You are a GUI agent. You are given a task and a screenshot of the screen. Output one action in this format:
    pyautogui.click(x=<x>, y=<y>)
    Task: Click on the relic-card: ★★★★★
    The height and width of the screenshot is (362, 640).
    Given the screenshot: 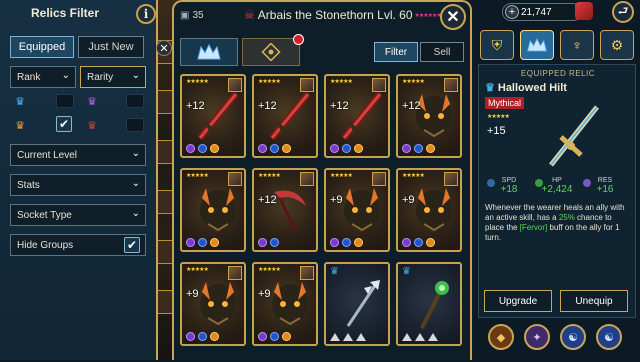 What is the action you would take?
    pyautogui.click(x=213, y=210)
    